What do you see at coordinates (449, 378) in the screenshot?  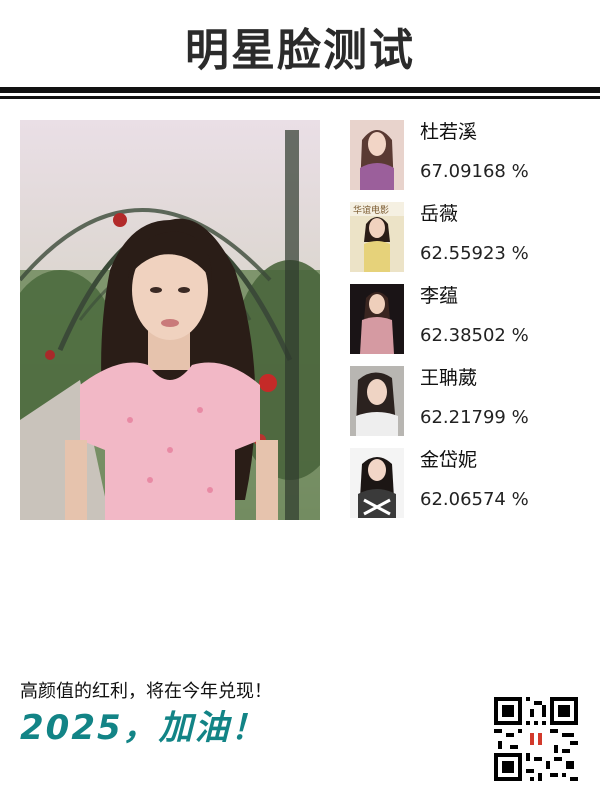 I see `match-name: 王聃葳` at bounding box center [449, 378].